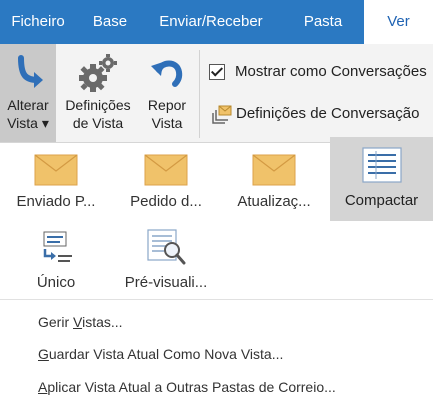  Describe the element at coordinates (381, 200) in the screenshot. I see `view-option-label: Compactar` at that location.